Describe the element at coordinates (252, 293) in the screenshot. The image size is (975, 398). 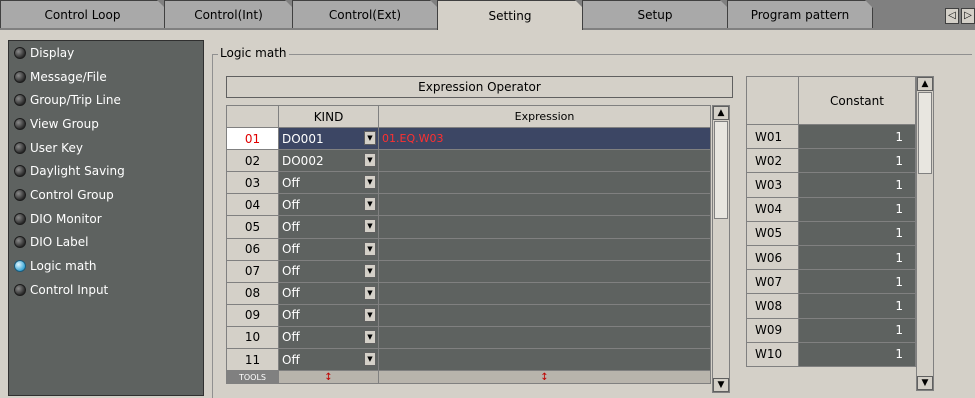
I see `row-number: 08` at that location.